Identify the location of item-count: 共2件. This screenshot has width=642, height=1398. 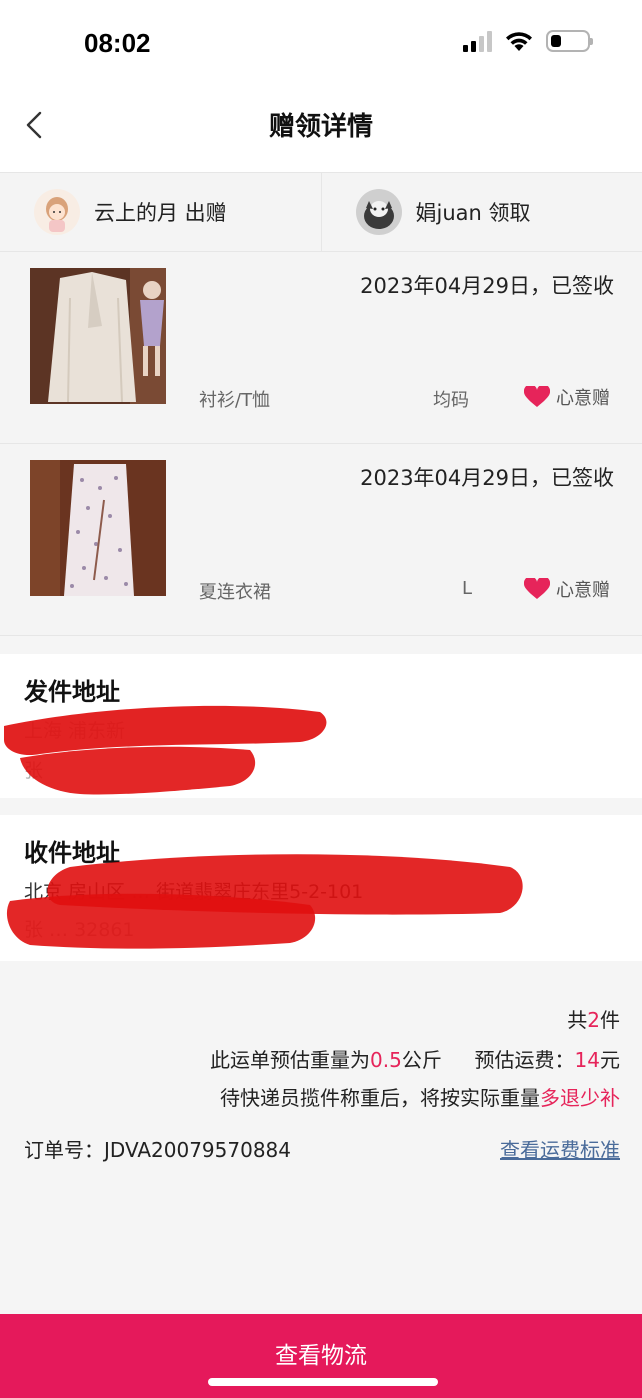
(593, 1020).